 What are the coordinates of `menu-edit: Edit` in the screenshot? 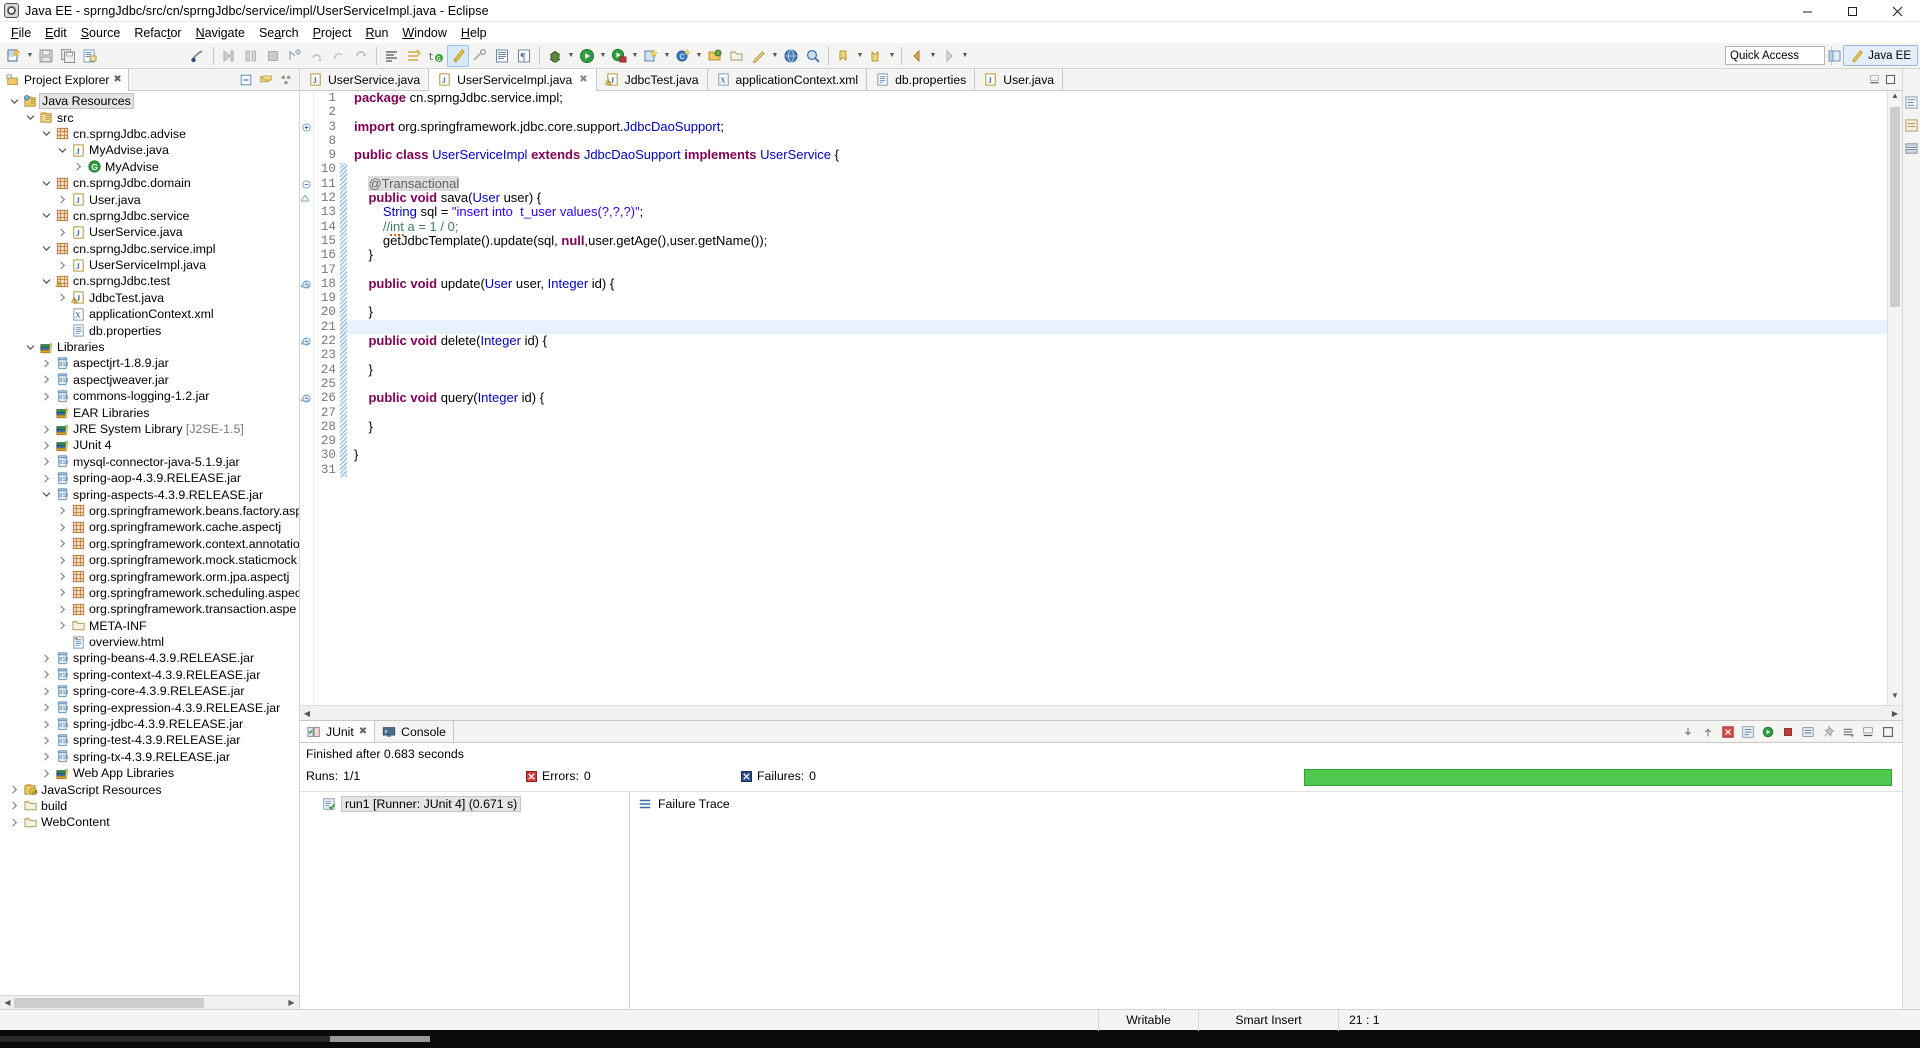 It's located at (56, 33).